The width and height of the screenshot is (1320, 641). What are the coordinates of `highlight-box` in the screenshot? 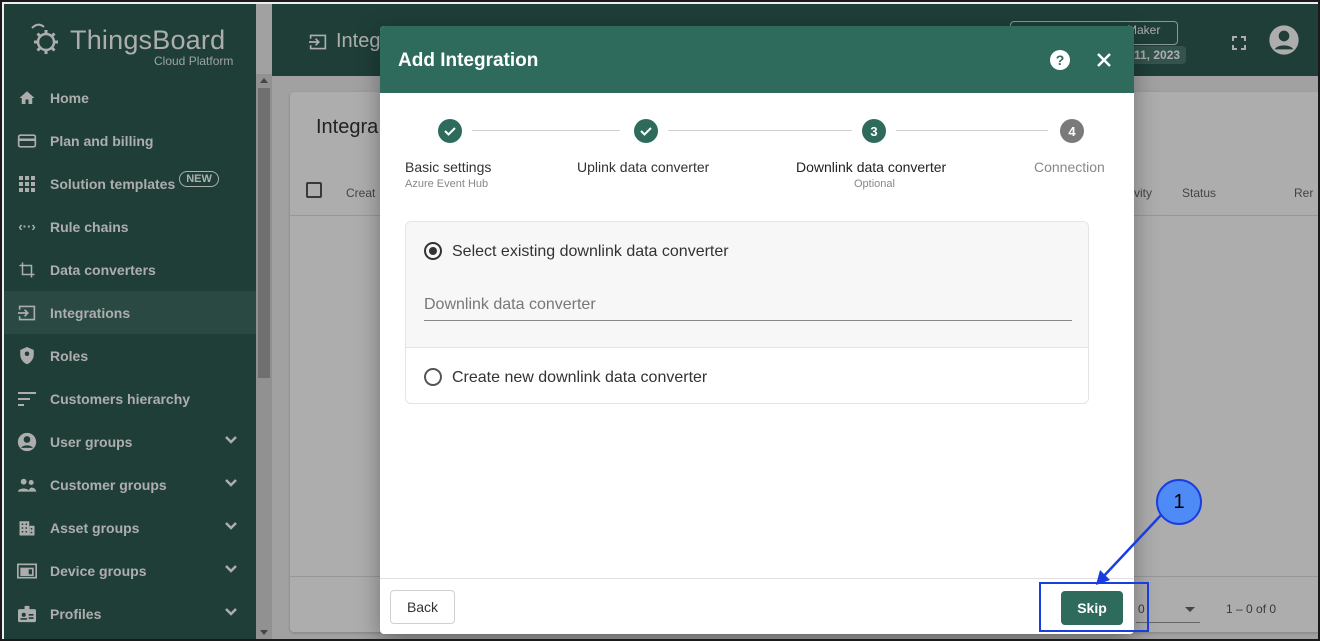 It's located at (1094, 607).